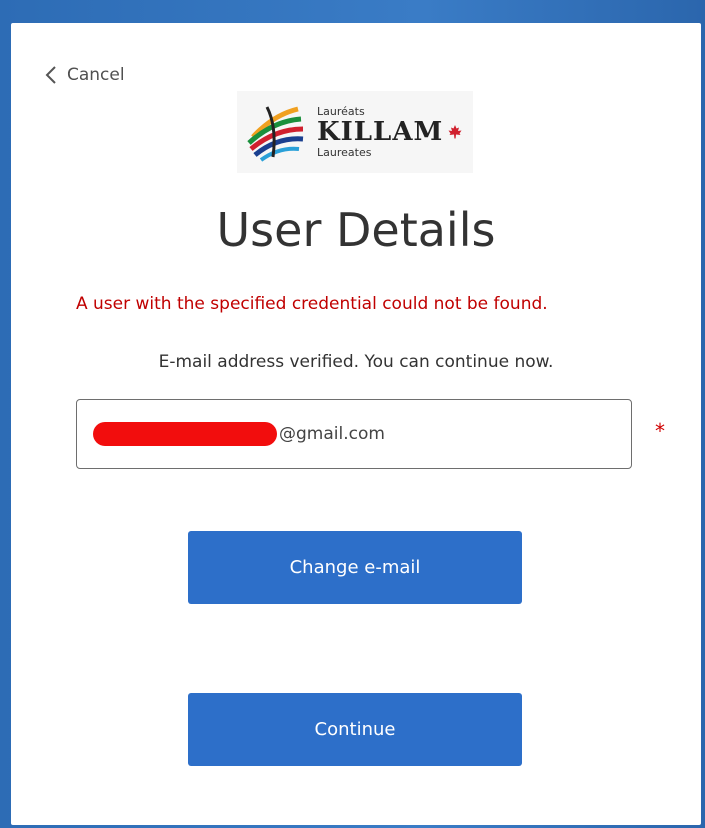 This screenshot has width=705, height=828. What do you see at coordinates (356, 230) in the screenshot?
I see `page-title: User Details` at bounding box center [356, 230].